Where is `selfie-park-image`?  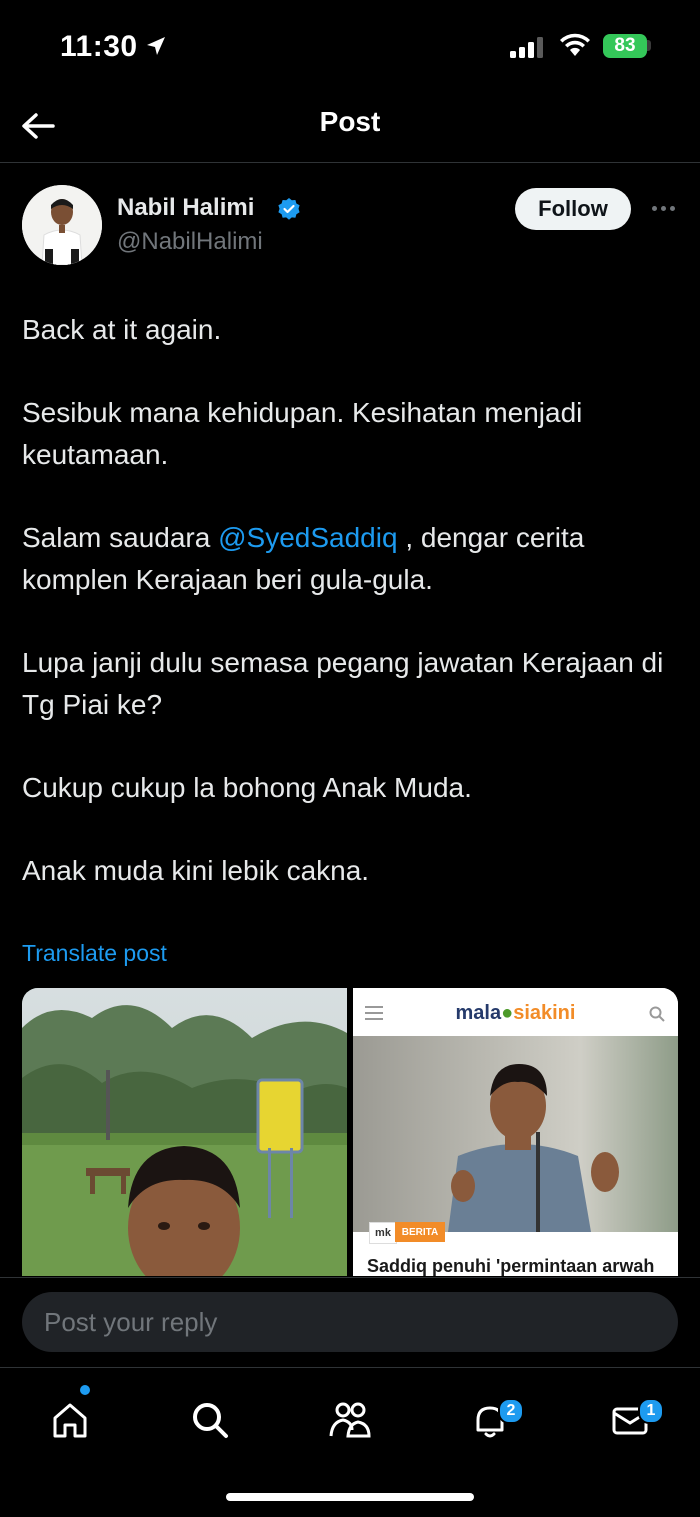 selfie-park-image is located at coordinates (184, 1132).